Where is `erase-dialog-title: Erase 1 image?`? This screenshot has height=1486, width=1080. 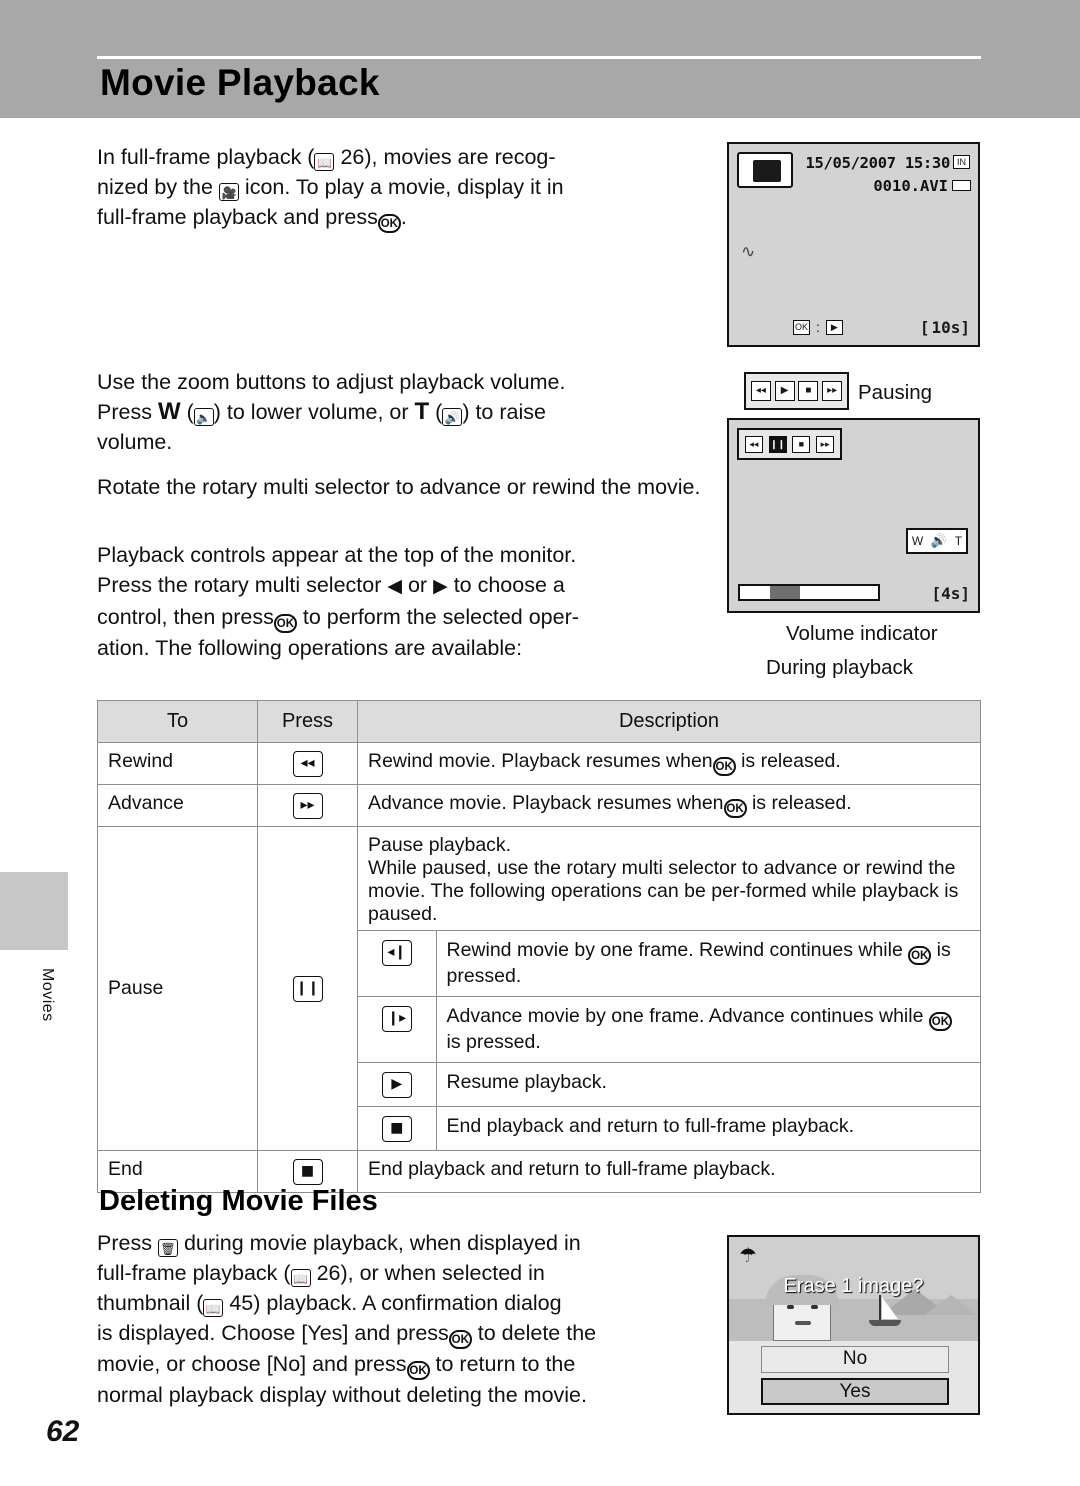
erase-dialog-title: Erase 1 image? is located at coordinates (853, 1286).